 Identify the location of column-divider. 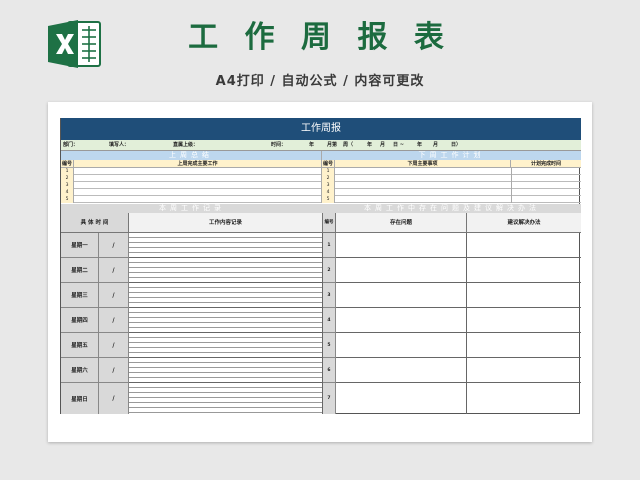
(511, 185).